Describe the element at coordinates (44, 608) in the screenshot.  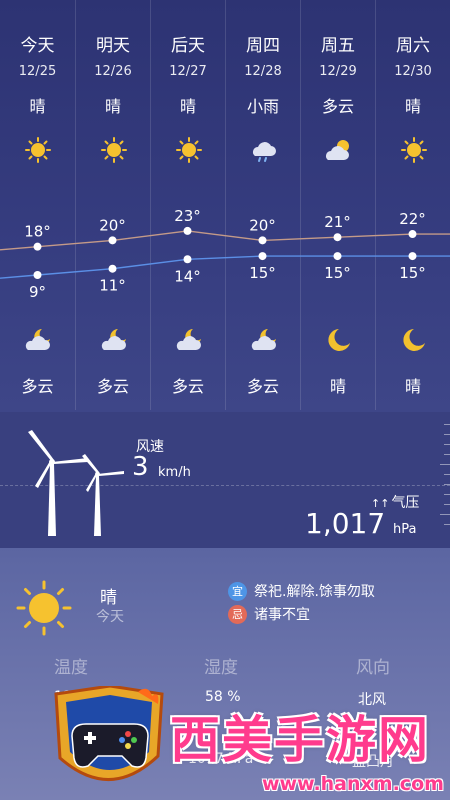
I see `today-sun-icon` at that location.